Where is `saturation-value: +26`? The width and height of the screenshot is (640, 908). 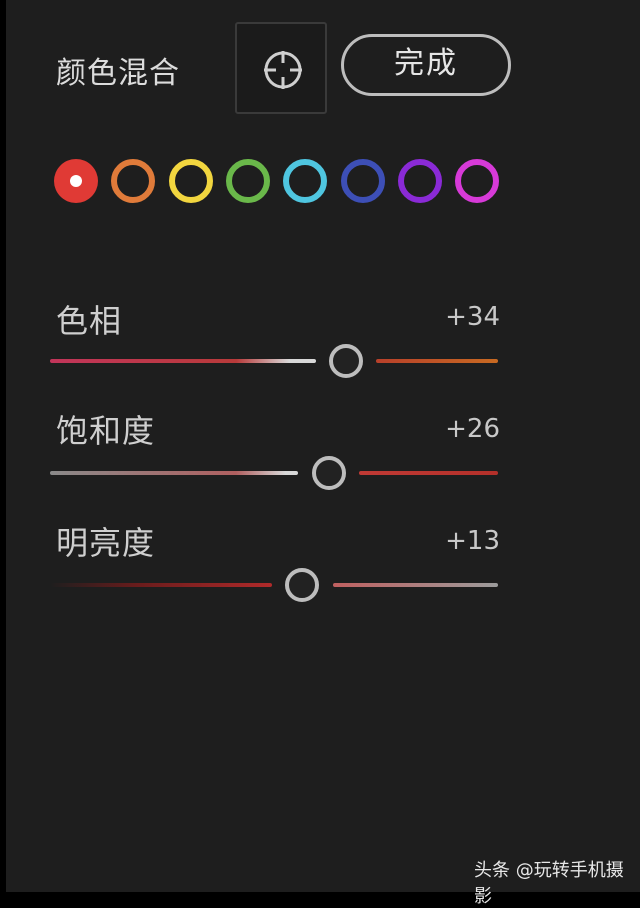
saturation-value: +26 is located at coordinates (472, 429).